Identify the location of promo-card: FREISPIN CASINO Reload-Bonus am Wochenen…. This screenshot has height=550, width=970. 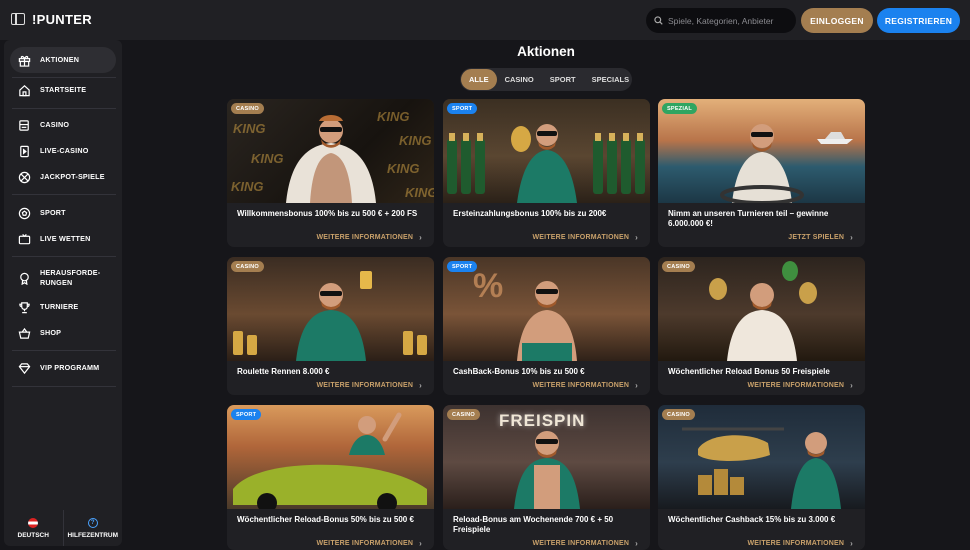
(546, 477).